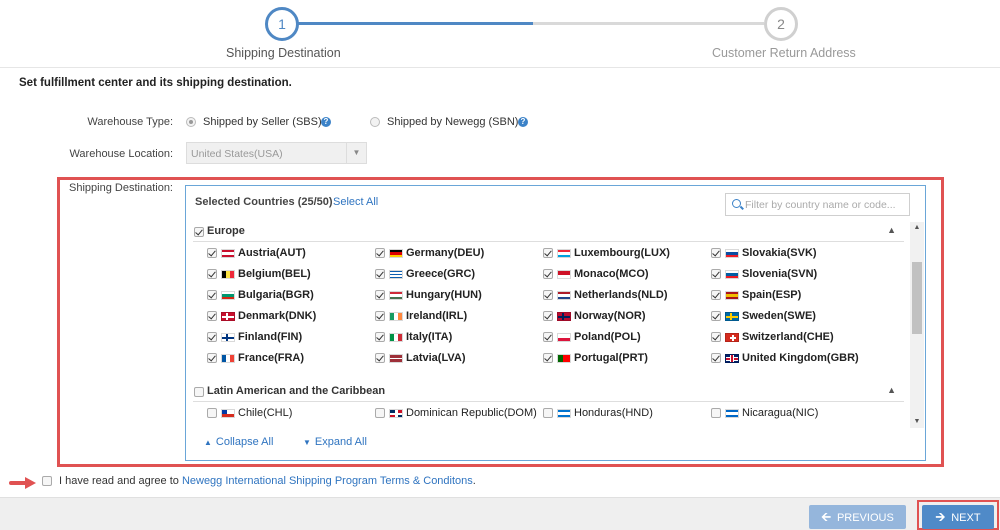  I want to click on country-item: United Kingdom(GBR), so click(793, 358).